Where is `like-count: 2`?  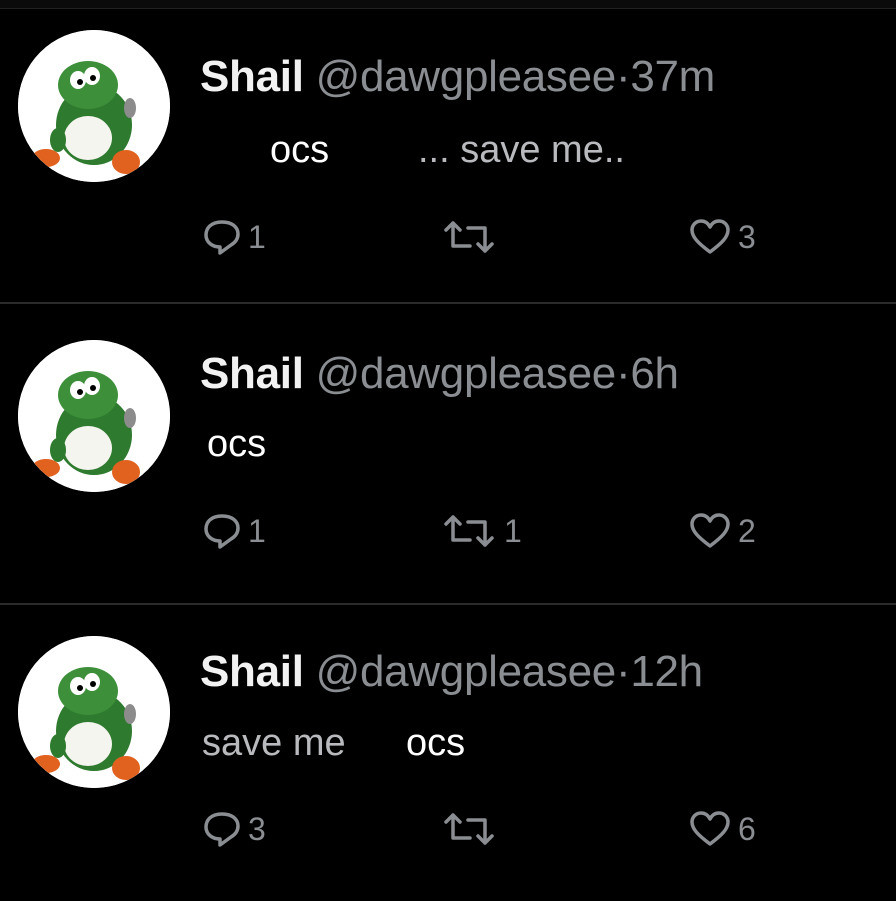 like-count: 2 is located at coordinates (747, 530).